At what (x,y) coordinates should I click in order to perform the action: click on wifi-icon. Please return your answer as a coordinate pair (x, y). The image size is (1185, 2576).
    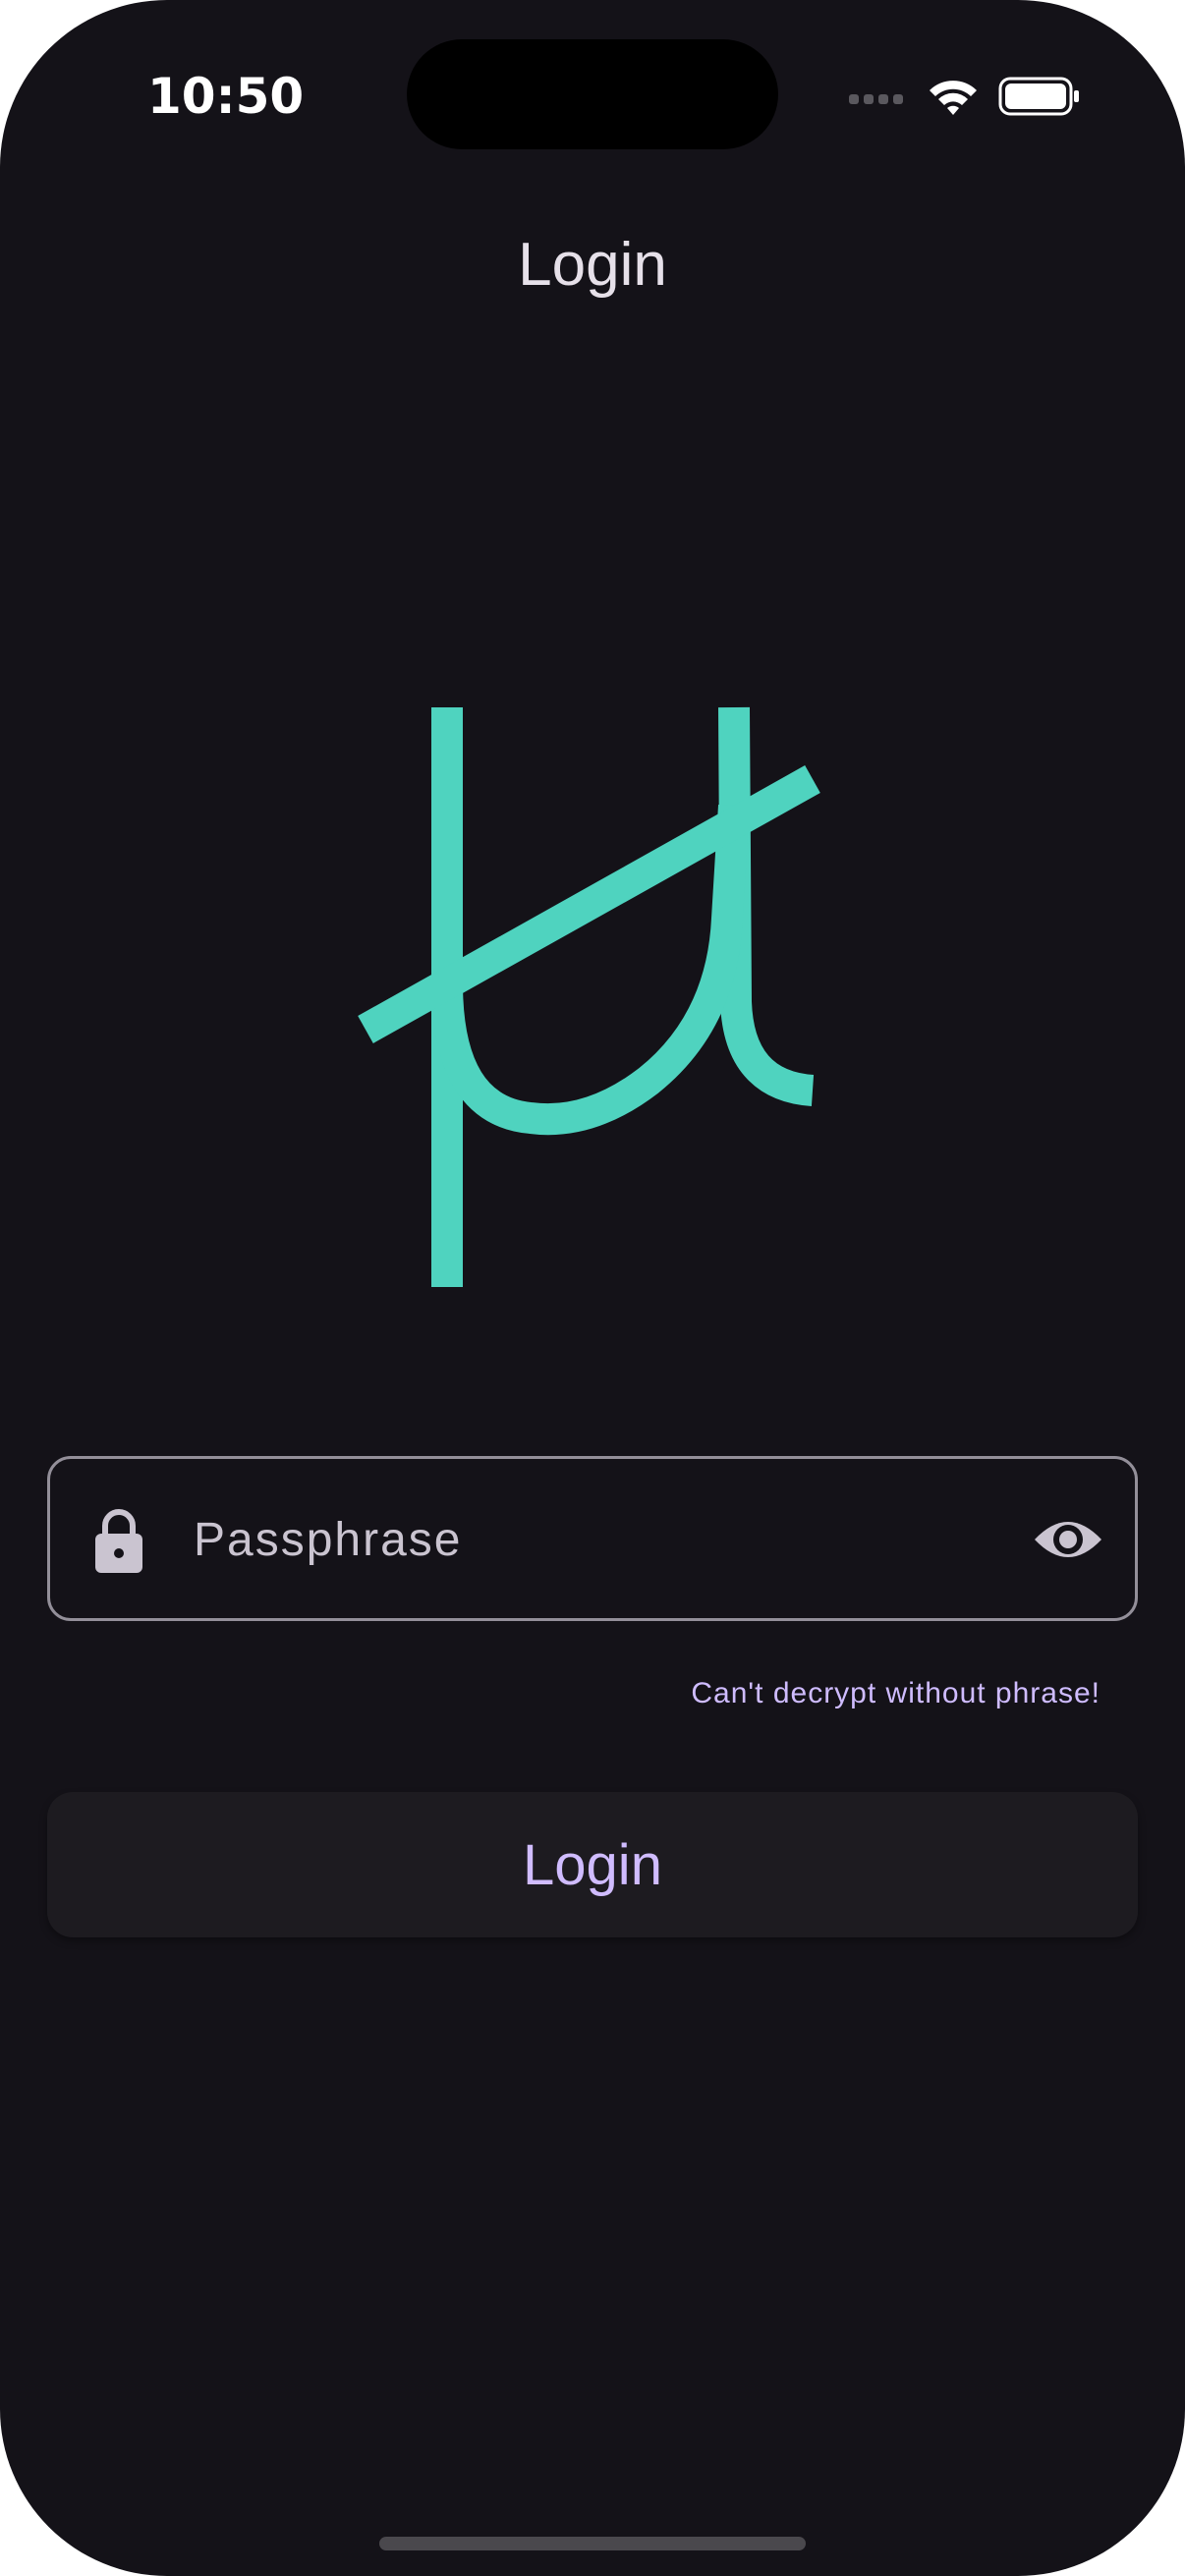
    Looking at the image, I should click on (954, 98).